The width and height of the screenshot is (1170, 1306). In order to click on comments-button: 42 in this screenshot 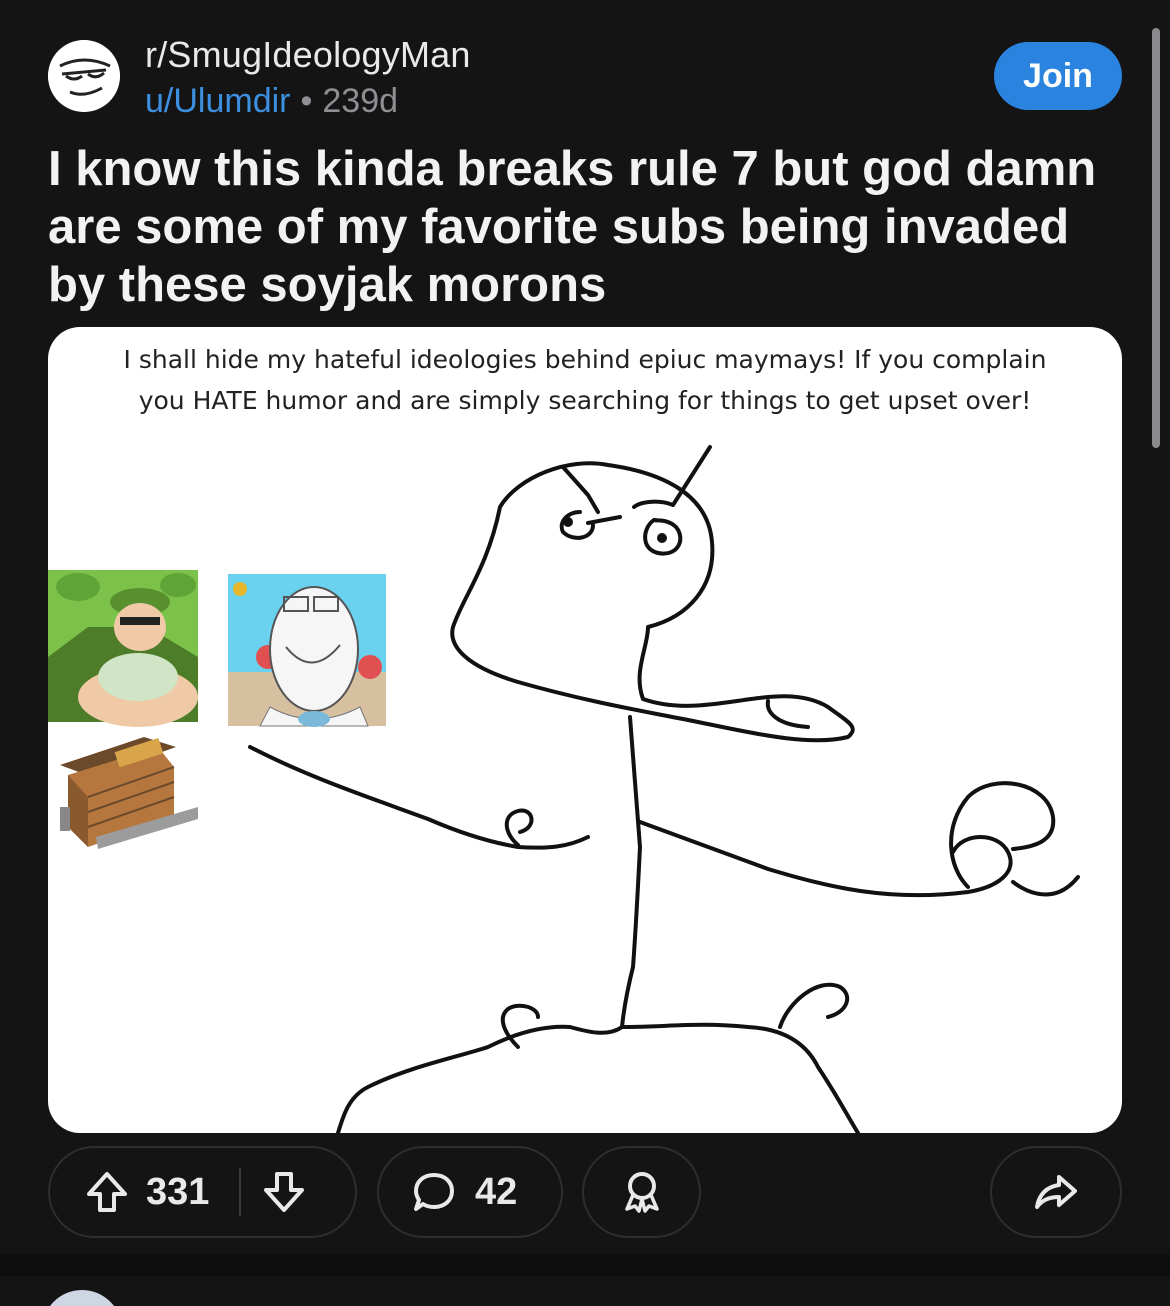, I will do `click(470, 1192)`.